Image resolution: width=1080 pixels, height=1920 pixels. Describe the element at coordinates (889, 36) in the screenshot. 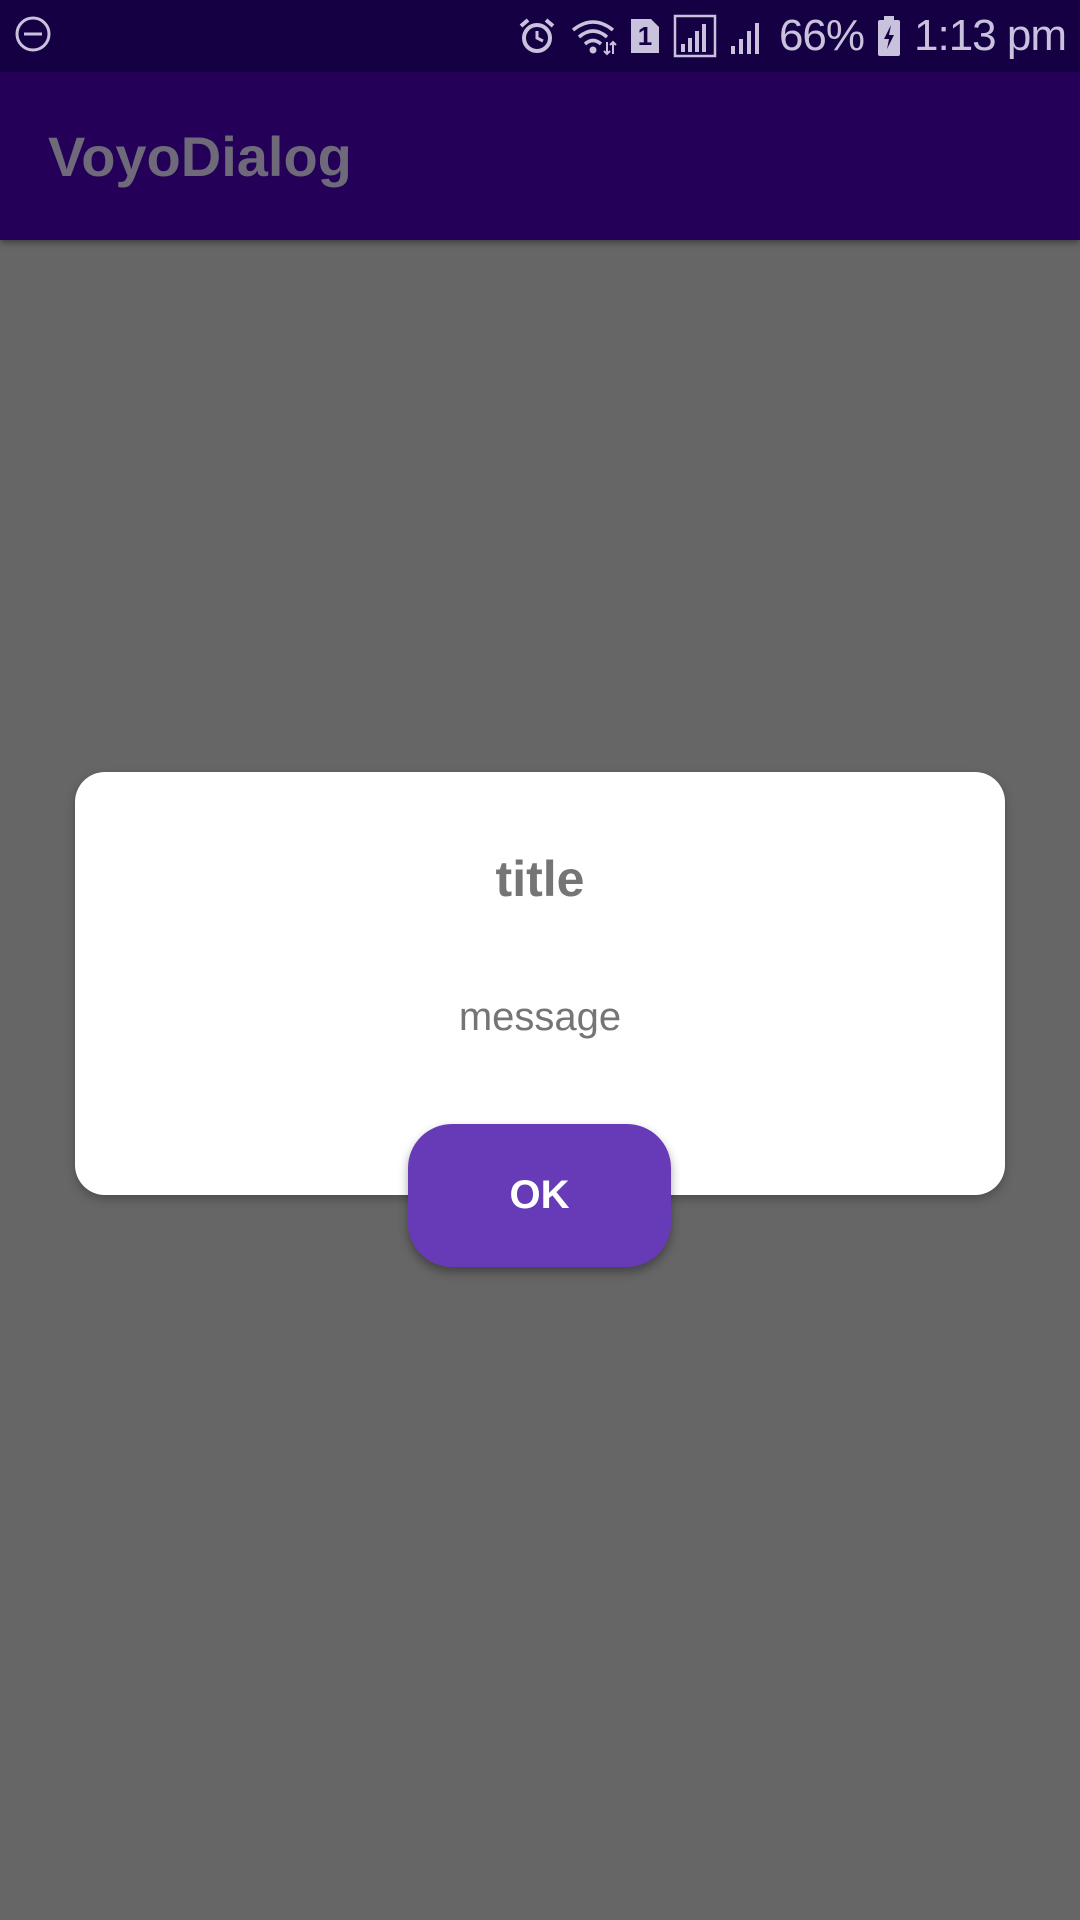

I see `battery-charging-icon` at that location.